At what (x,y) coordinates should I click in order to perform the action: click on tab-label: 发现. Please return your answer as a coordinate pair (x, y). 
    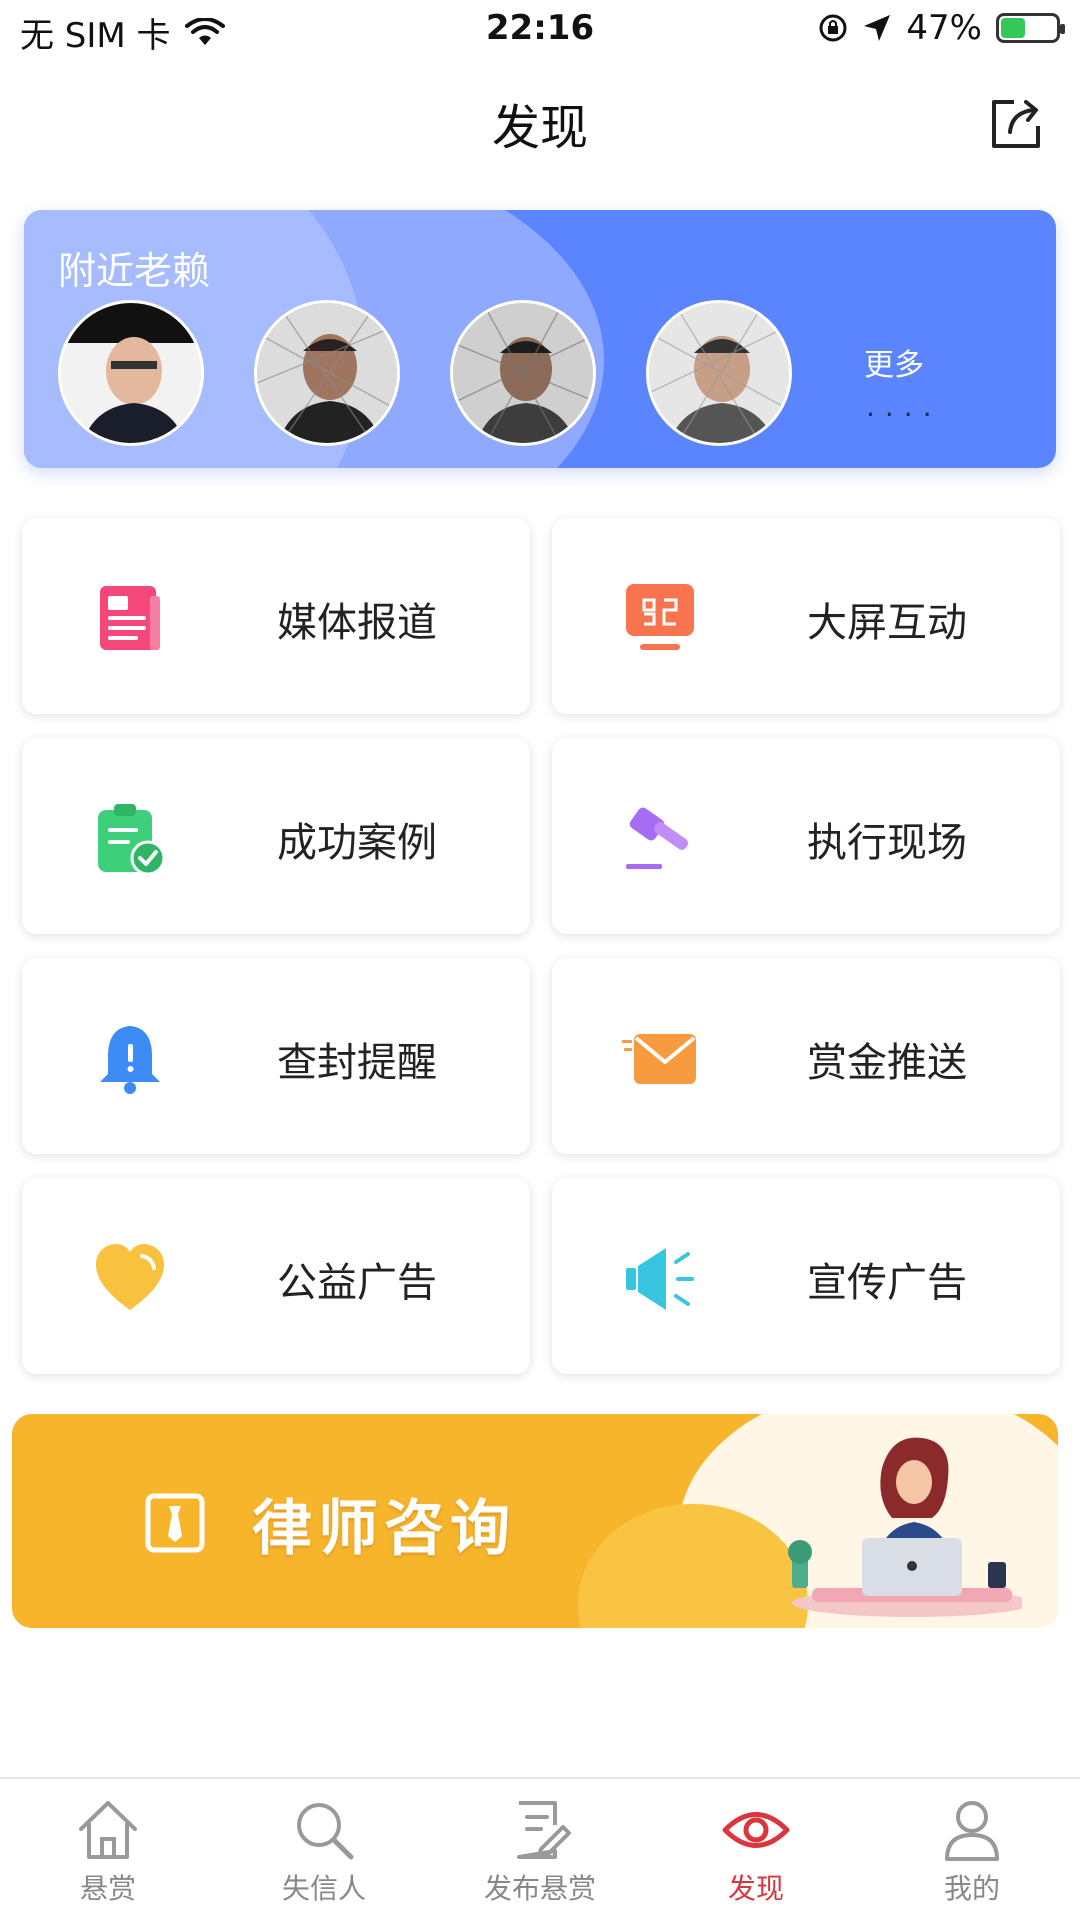
    Looking at the image, I should click on (755, 1888).